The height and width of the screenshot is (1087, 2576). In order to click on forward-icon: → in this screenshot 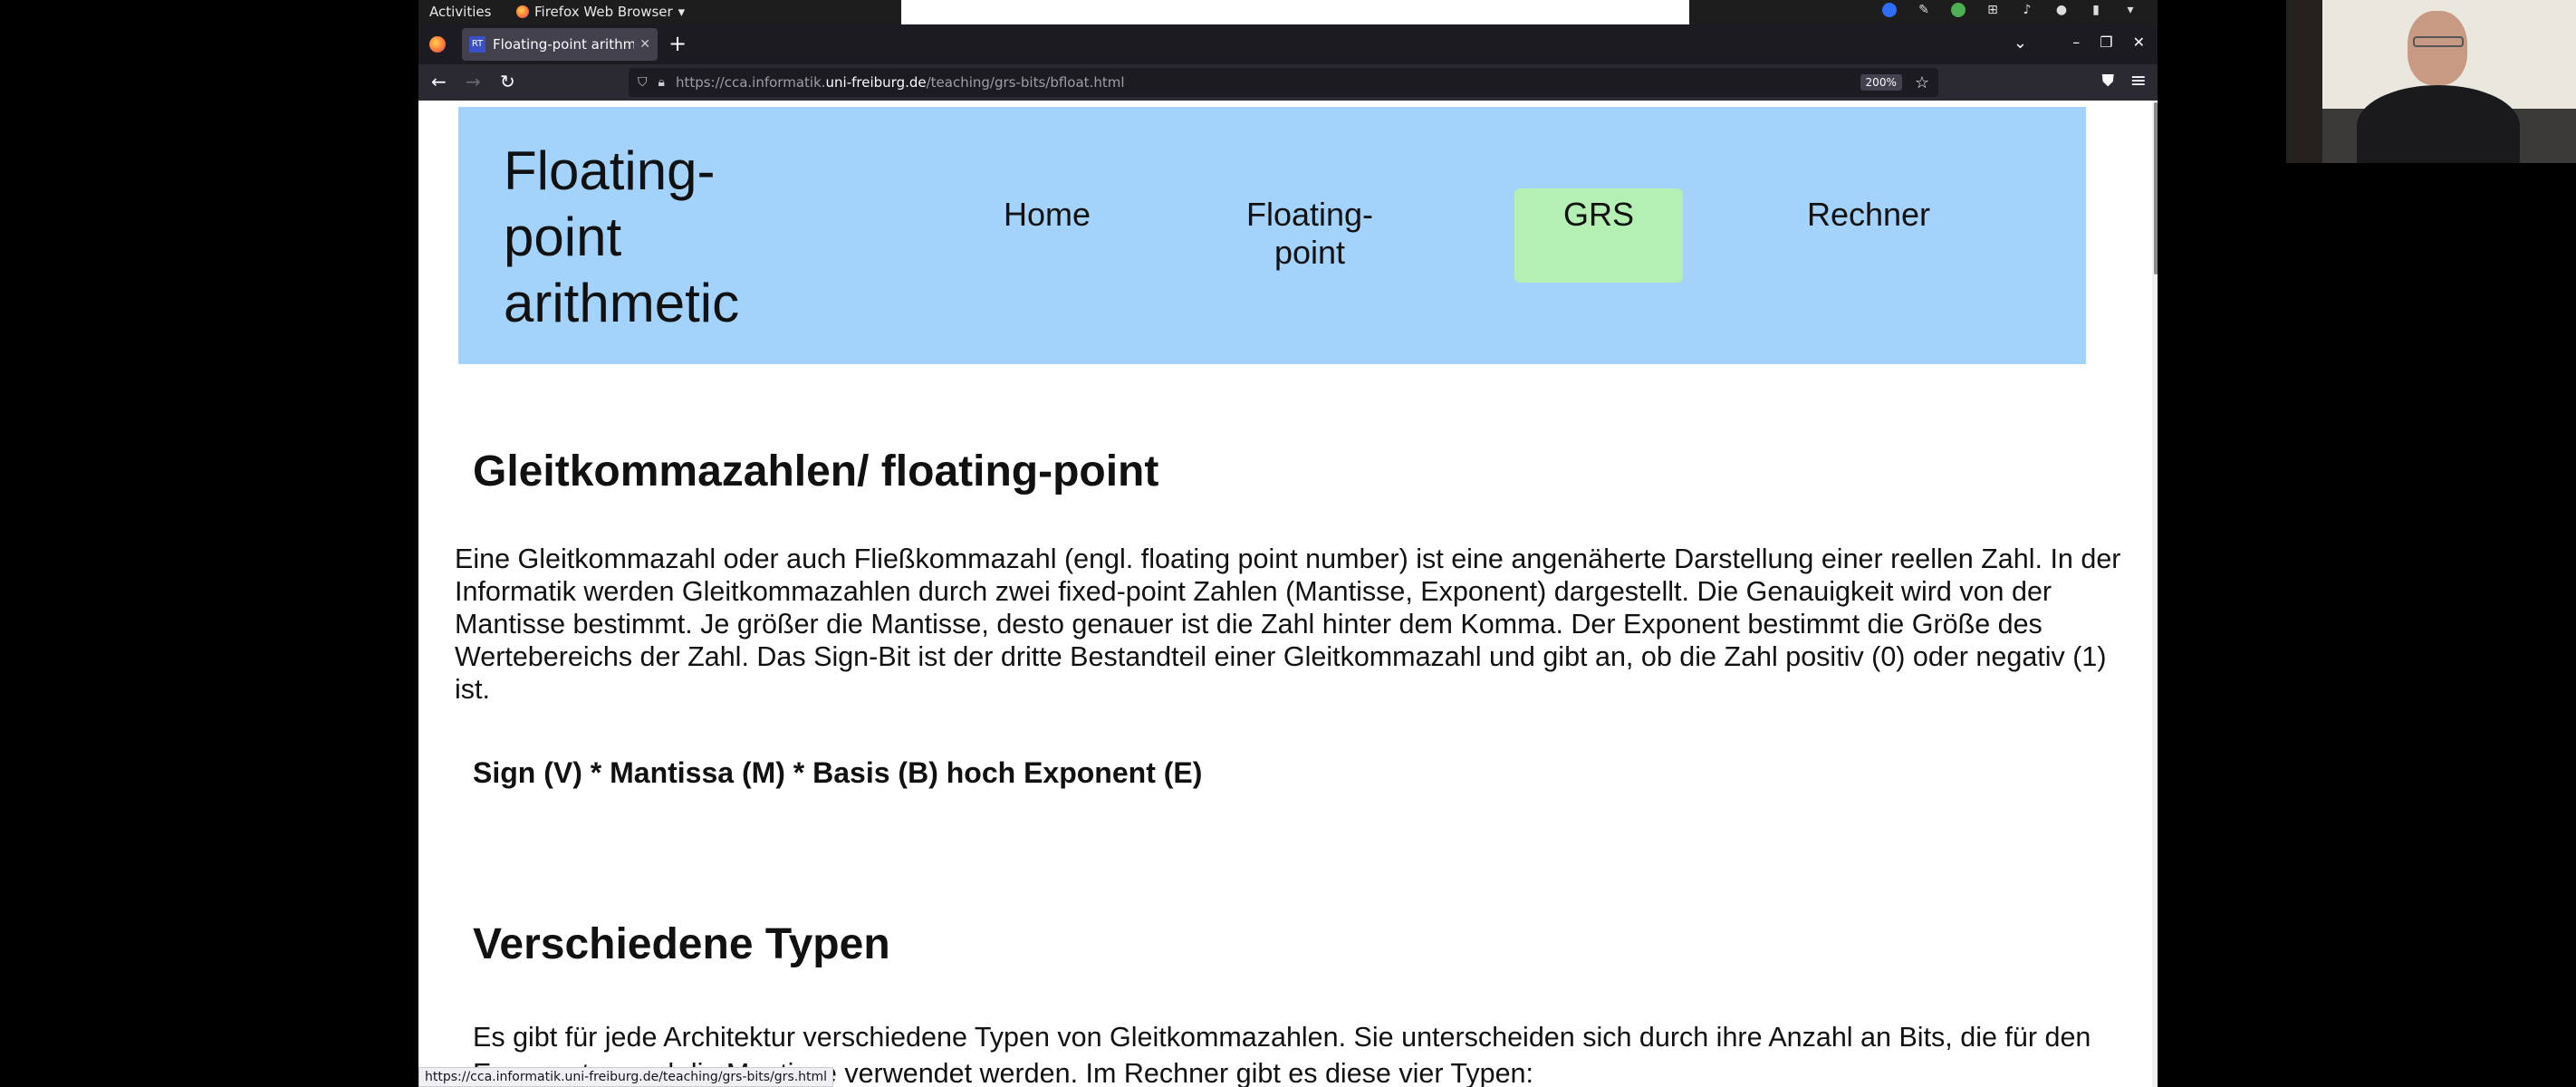, I will do `click(473, 82)`.